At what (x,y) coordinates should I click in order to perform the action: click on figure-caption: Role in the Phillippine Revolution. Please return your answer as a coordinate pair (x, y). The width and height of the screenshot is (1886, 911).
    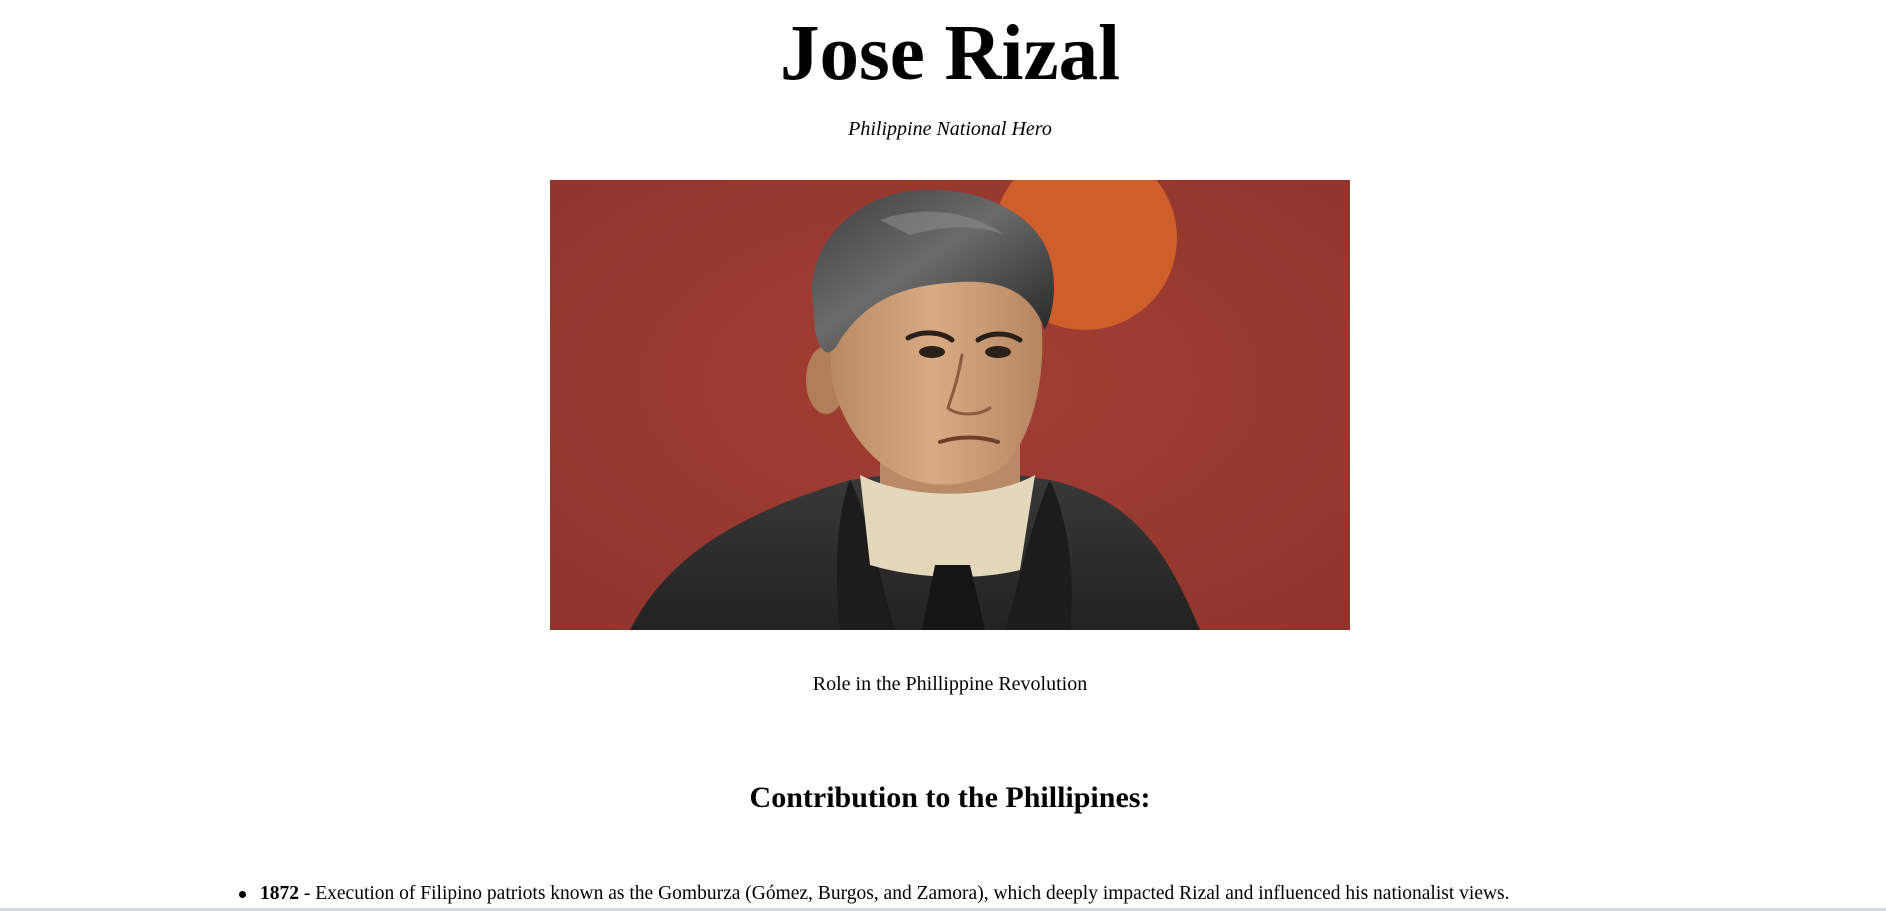
    Looking at the image, I should click on (950, 684).